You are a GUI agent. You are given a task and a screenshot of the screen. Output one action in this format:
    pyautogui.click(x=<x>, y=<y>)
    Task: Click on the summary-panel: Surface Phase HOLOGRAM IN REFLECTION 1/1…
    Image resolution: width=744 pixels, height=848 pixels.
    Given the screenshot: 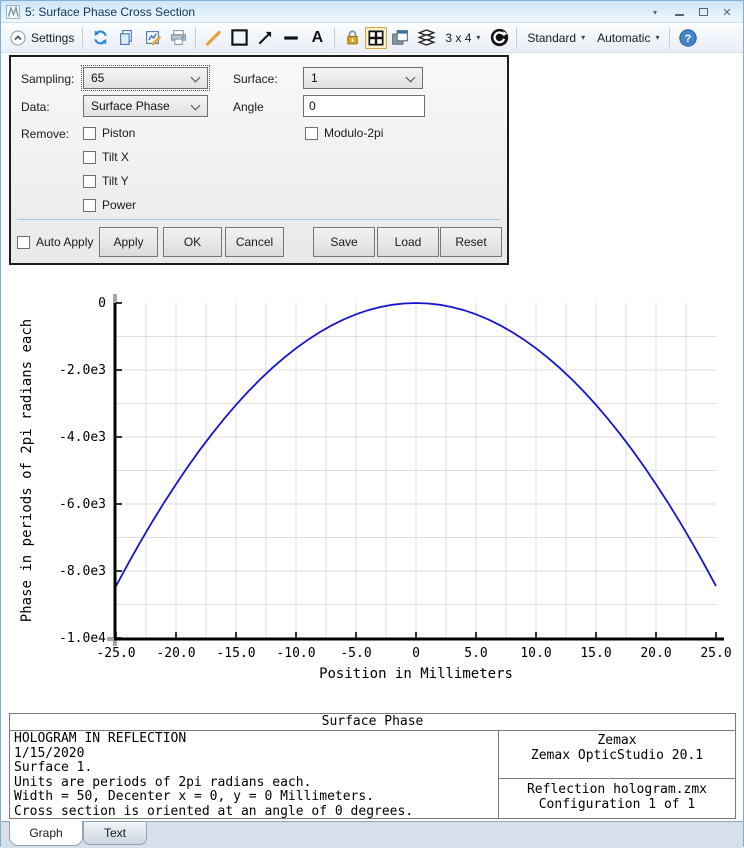 What is the action you would take?
    pyautogui.click(x=372, y=766)
    